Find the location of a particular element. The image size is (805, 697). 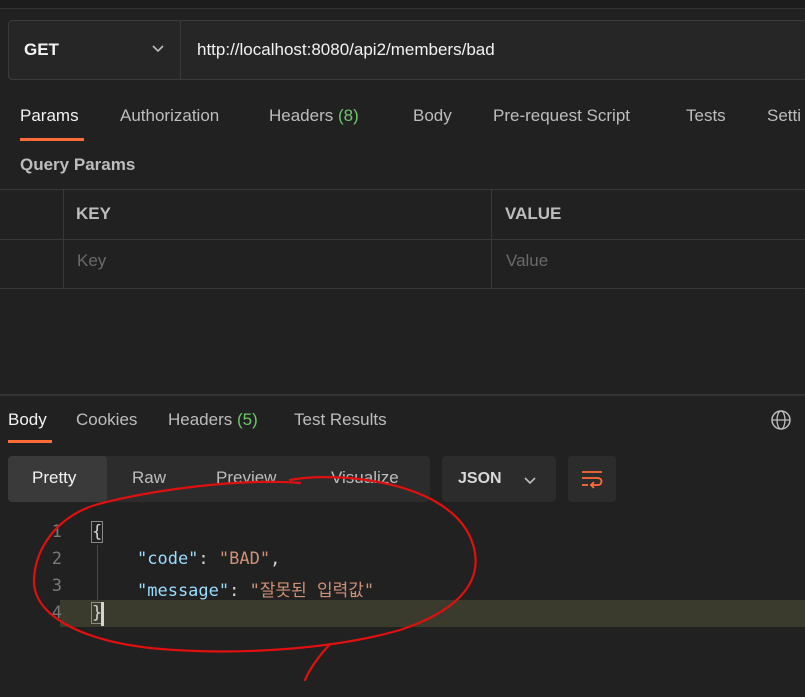

column-header-value: VALUE is located at coordinates (533, 213).